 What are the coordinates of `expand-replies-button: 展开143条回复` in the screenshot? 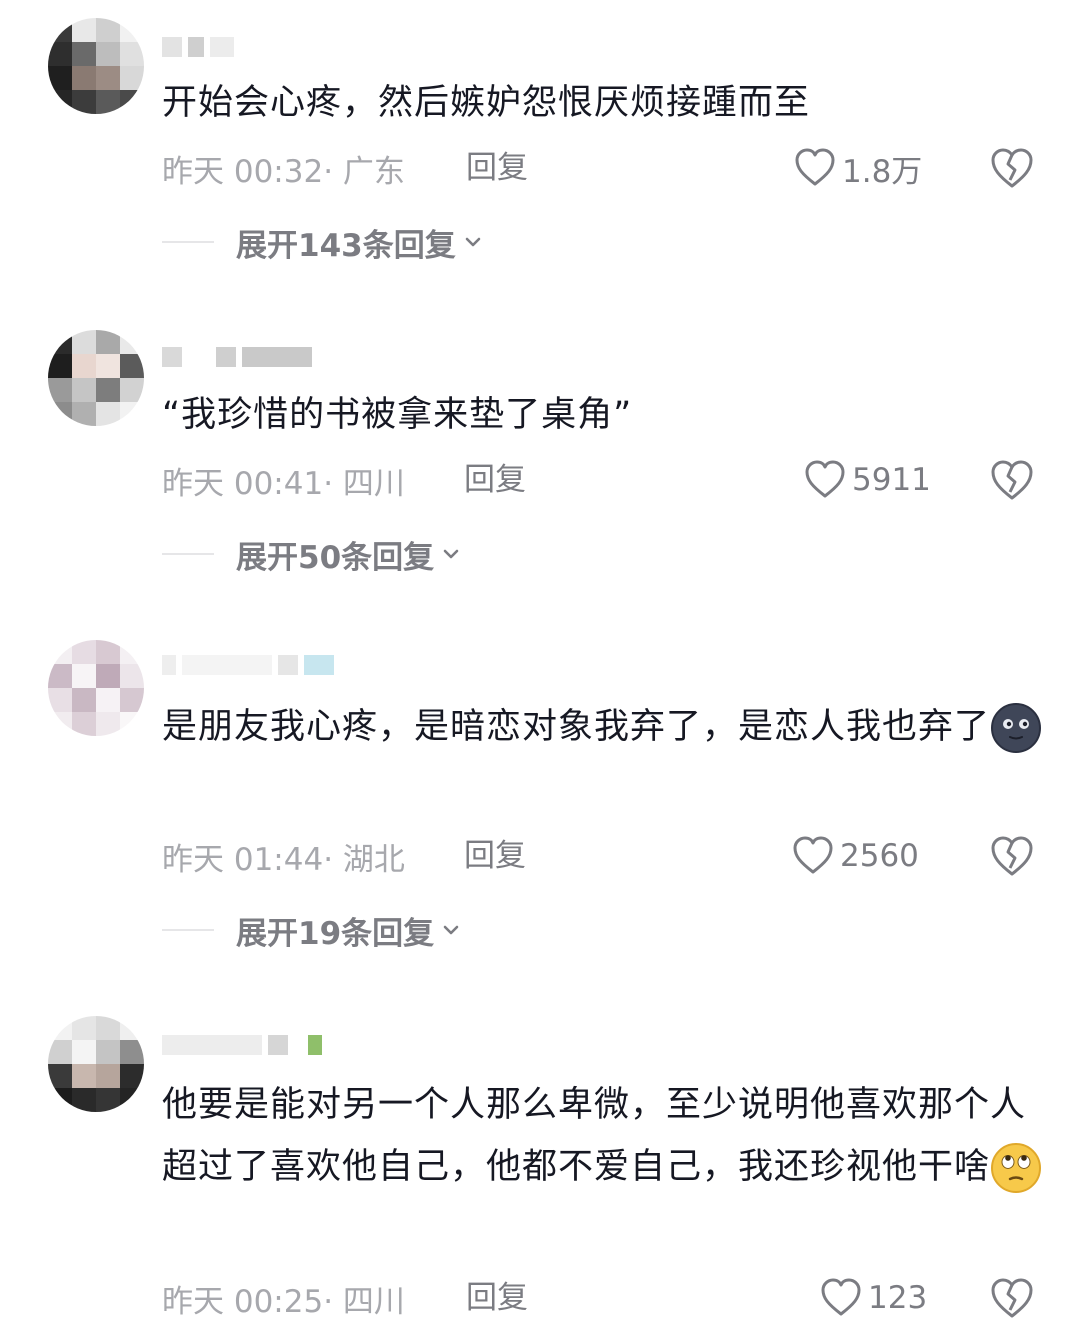 It's located at (322, 243).